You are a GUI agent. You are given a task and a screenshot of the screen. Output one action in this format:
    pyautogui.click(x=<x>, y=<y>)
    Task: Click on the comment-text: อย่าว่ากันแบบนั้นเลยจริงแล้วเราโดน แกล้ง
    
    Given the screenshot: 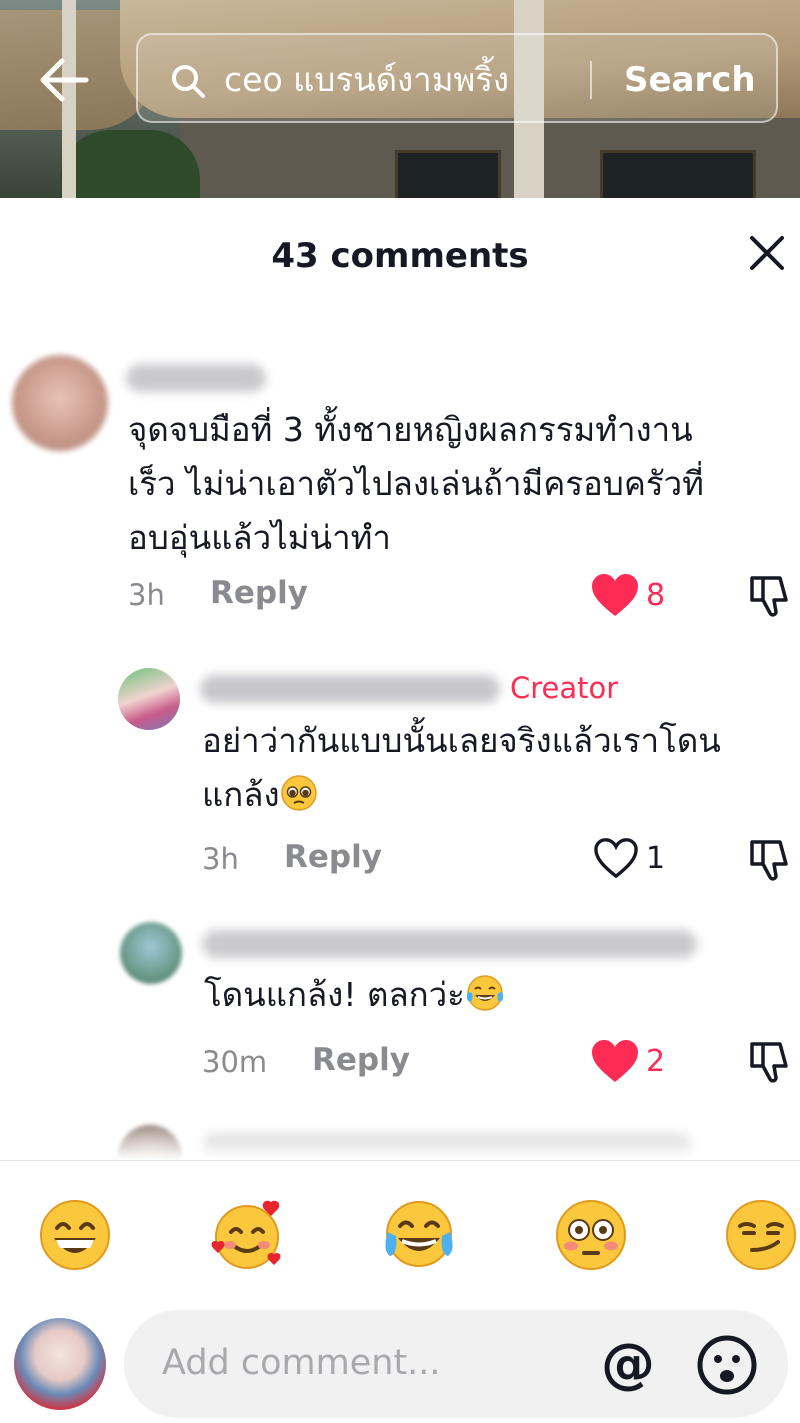 What is the action you would take?
    pyautogui.click(x=461, y=771)
    